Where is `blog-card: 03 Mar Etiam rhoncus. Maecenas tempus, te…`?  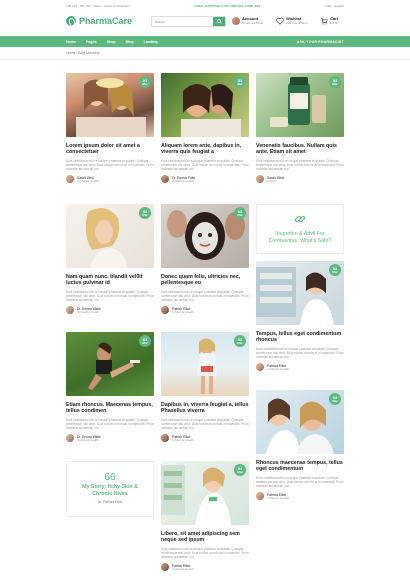
blog-card: 03 Mar Etiam rhoncus. Maecenas tempus, te… is located at coordinates (110, 387).